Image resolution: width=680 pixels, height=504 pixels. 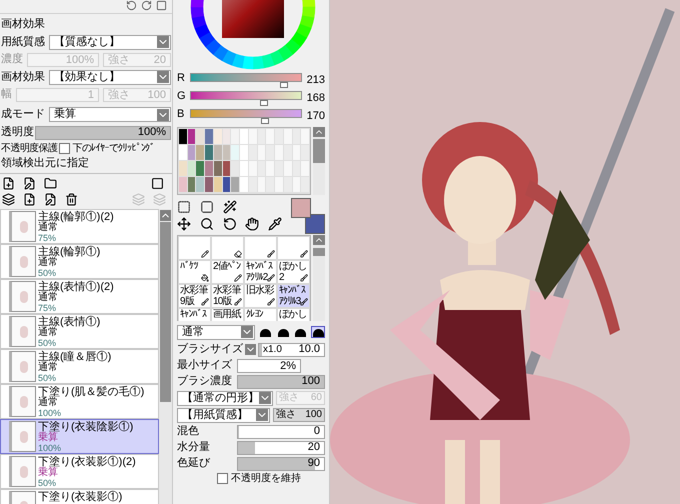 What do you see at coordinates (110, 42) in the screenshot?
I see `paper-texture-dropdown: 【質感なし】` at bounding box center [110, 42].